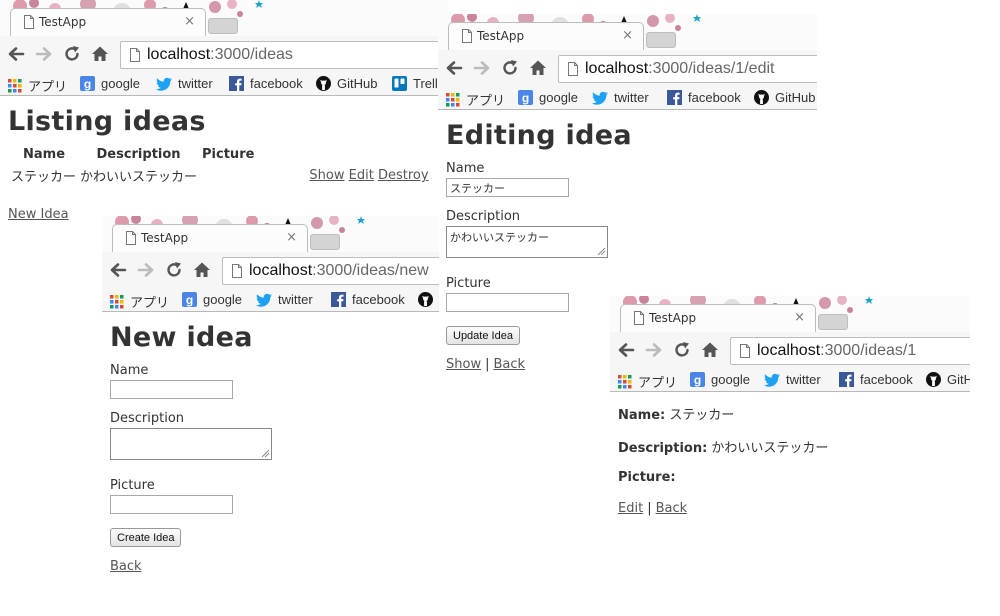 The height and width of the screenshot is (616, 1000). What do you see at coordinates (837, 350) in the screenshot?
I see `address-url: localhost:3000/ideas/1` at bounding box center [837, 350].